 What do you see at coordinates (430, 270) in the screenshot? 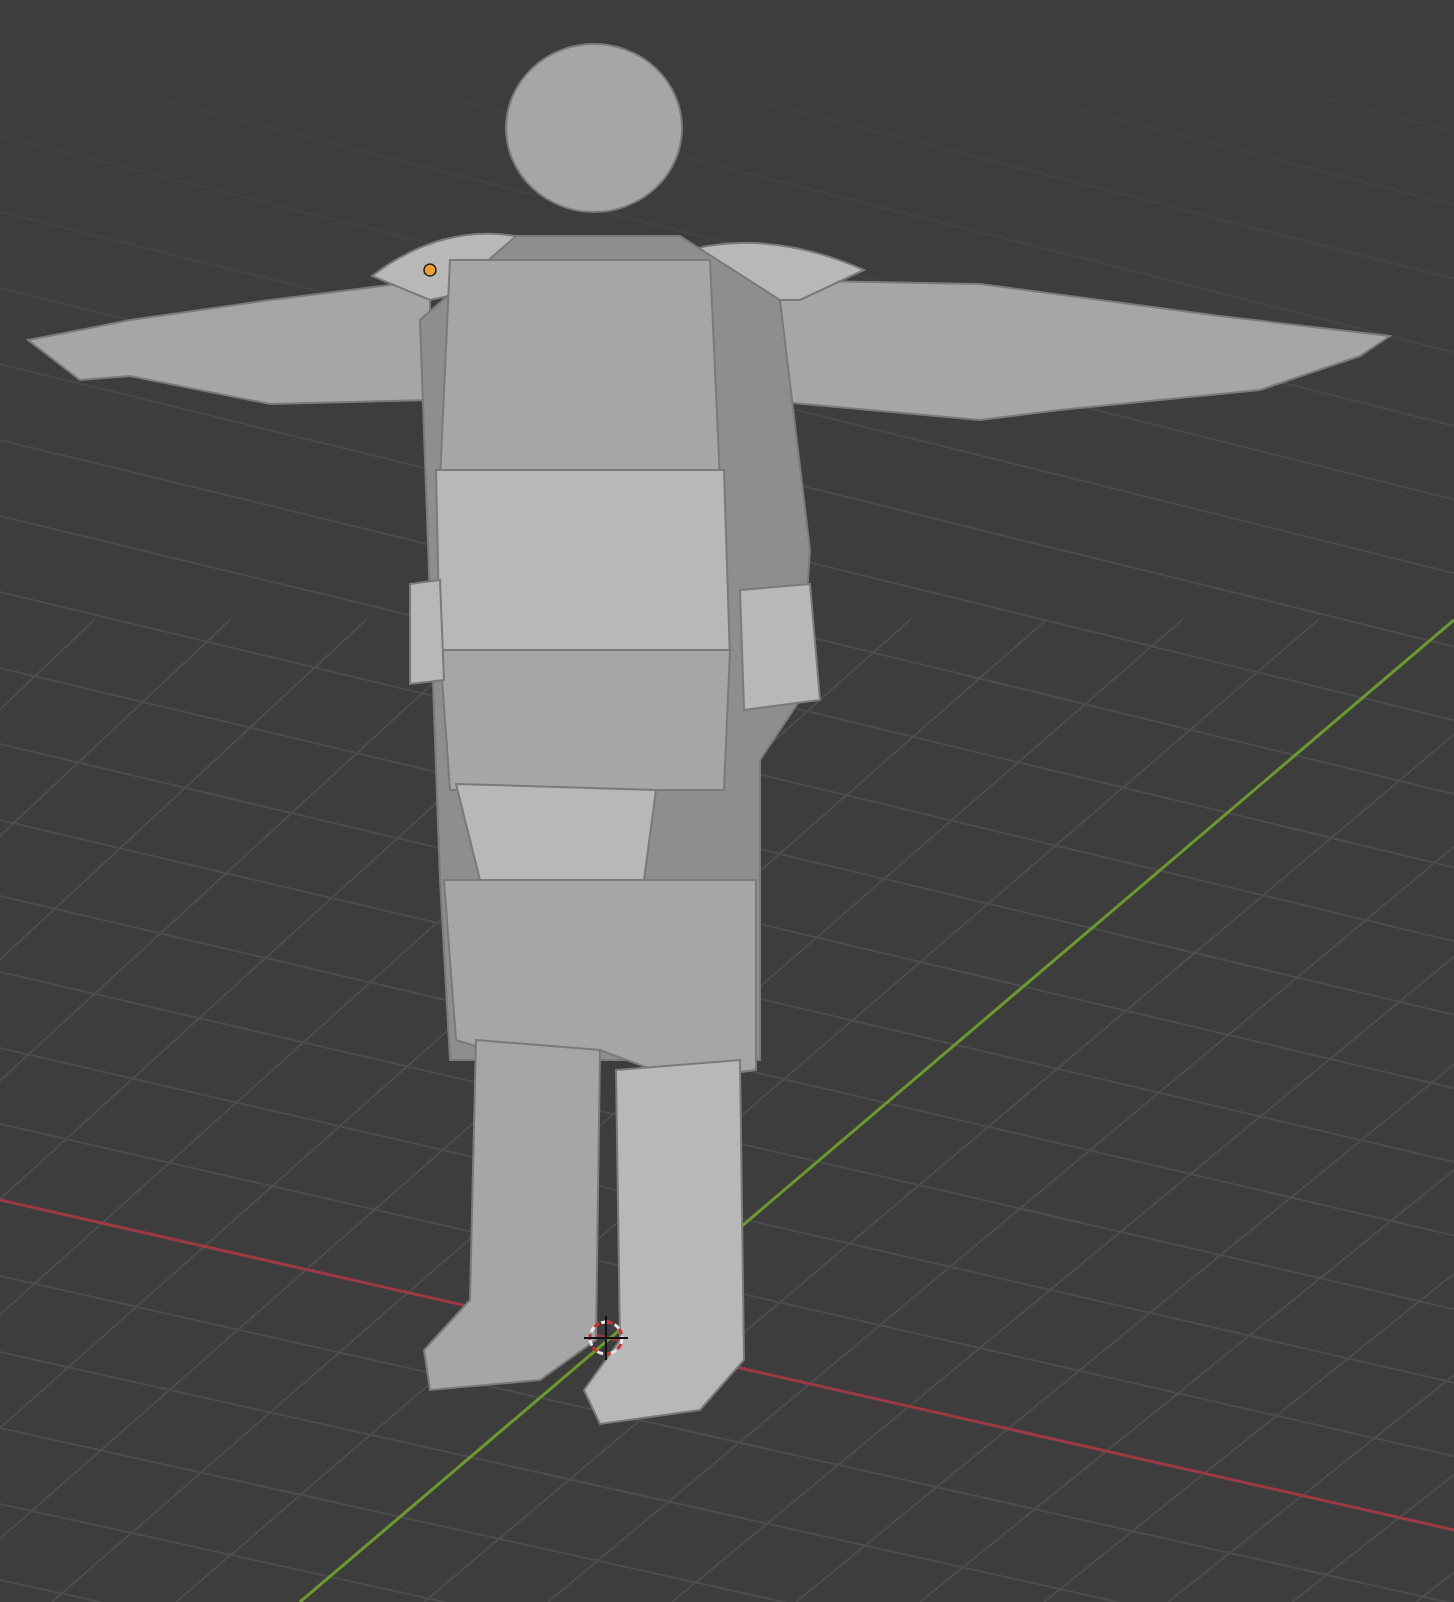
I see `origin-dot` at bounding box center [430, 270].